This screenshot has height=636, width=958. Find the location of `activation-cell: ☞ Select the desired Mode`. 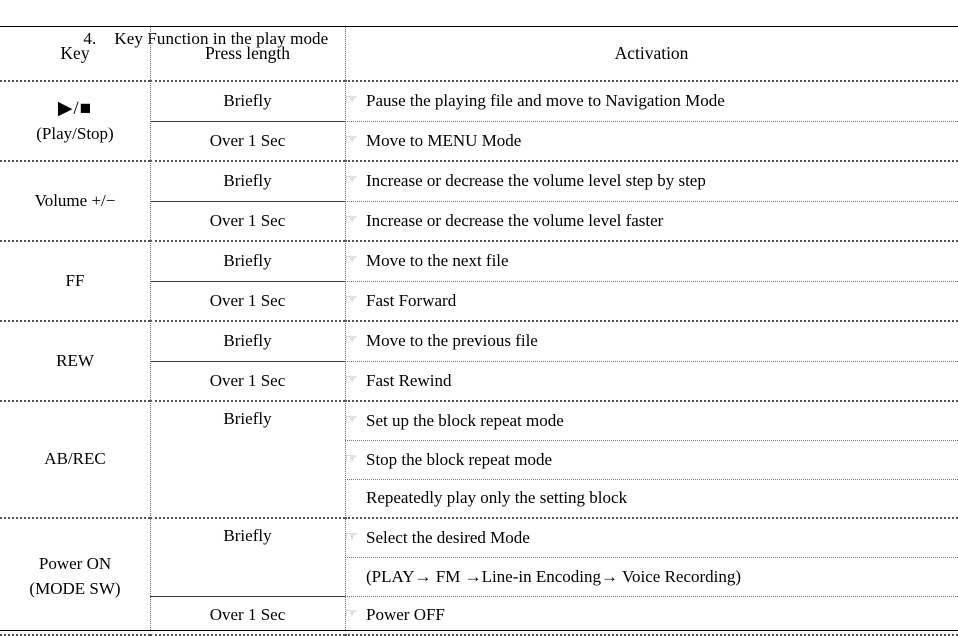

activation-cell: ☞ Select the desired Mode is located at coordinates (651, 538).